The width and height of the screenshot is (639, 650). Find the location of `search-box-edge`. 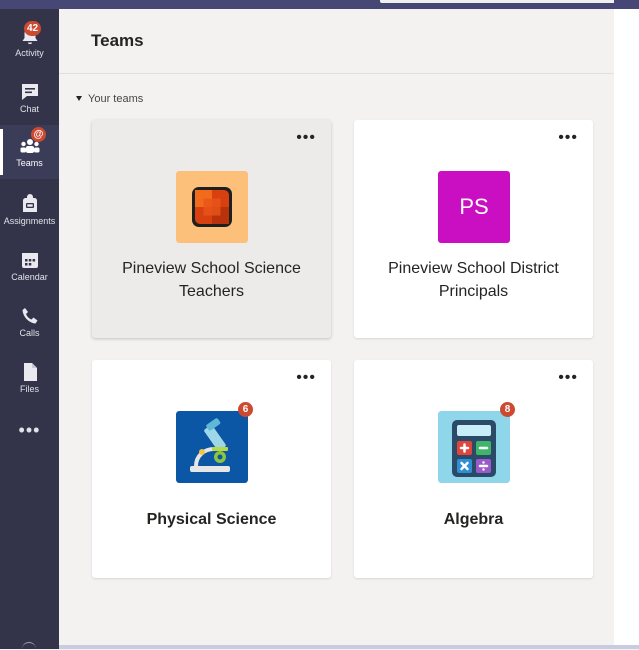

search-box-edge is located at coordinates (497, 1).